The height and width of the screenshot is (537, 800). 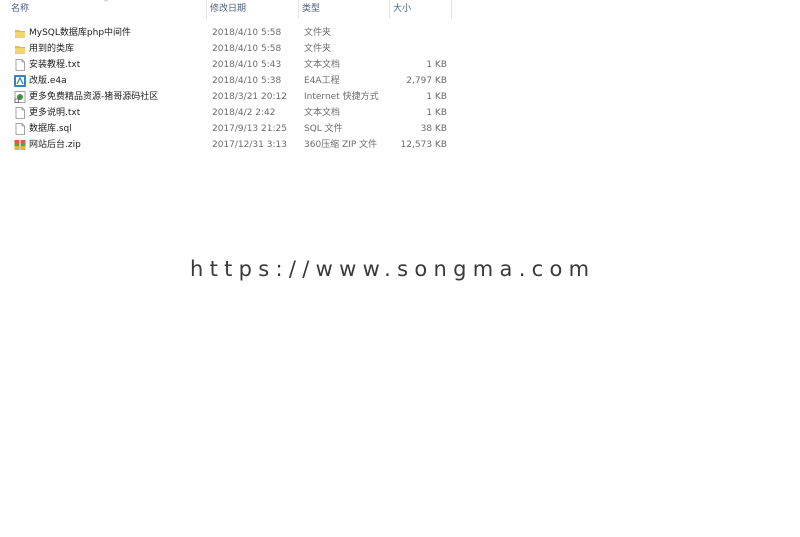 What do you see at coordinates (20, 81) in the screenshot?
I see `e4a-project-icon` at bounding box center [20, 81].